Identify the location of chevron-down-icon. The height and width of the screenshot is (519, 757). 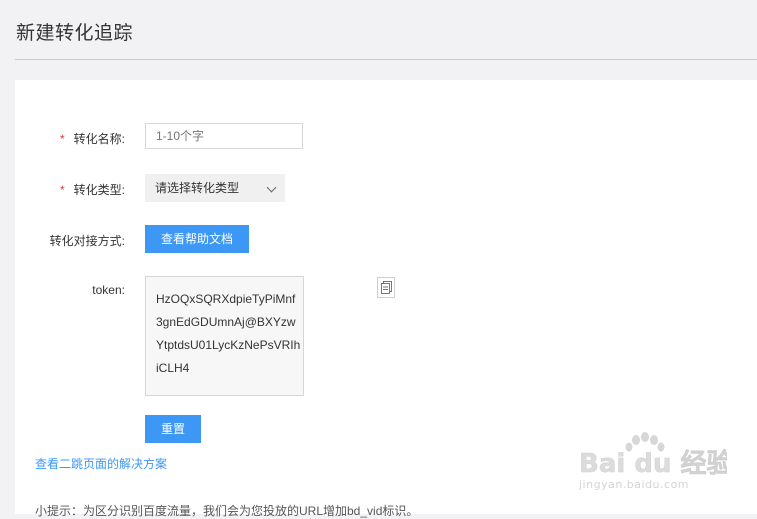
(271, 187).